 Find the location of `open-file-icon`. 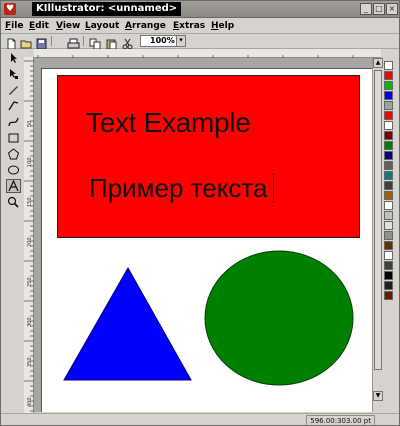

open-file-icon is located at coordinates (26, 42).